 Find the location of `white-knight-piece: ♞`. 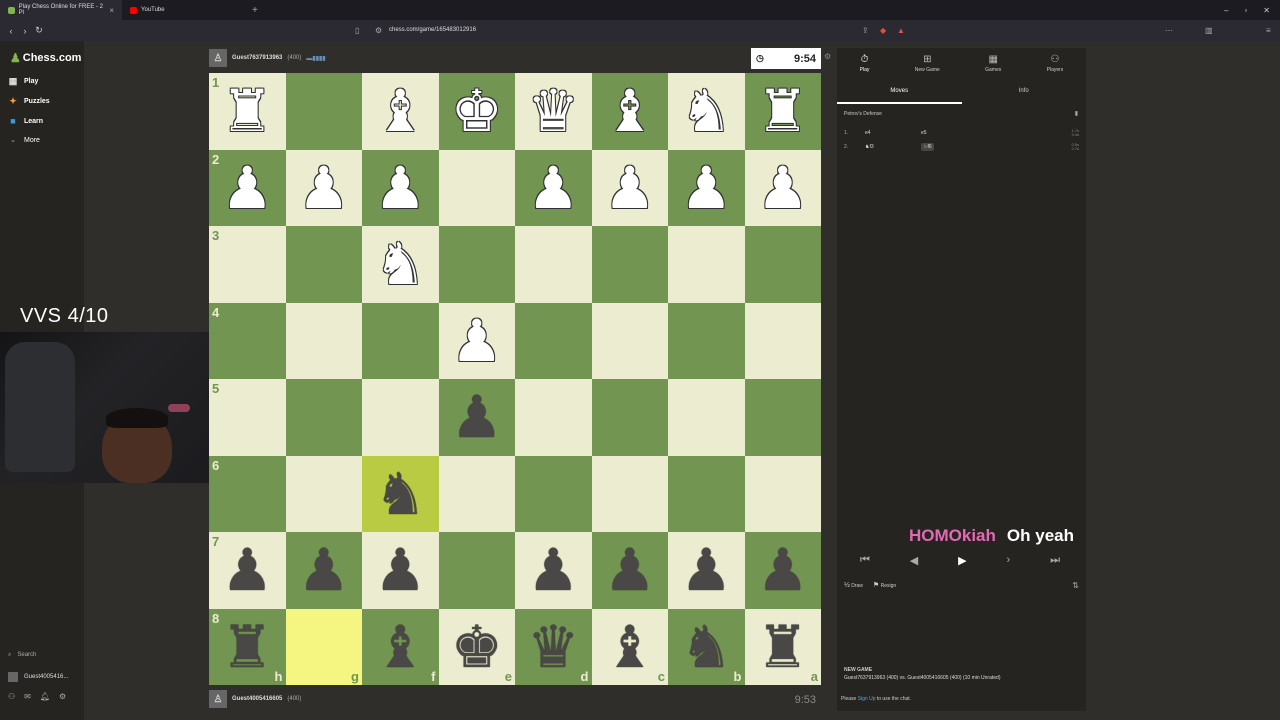

white-knight-piece: ♞ is located at coordinates (400, 264).